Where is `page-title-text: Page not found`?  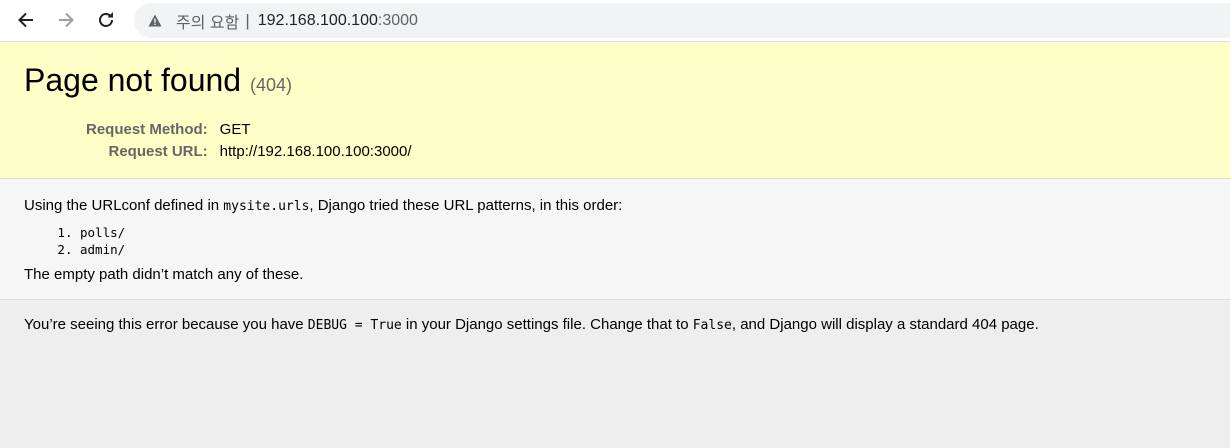 page-title-text: Page not found is located at coordinates (133, 80).